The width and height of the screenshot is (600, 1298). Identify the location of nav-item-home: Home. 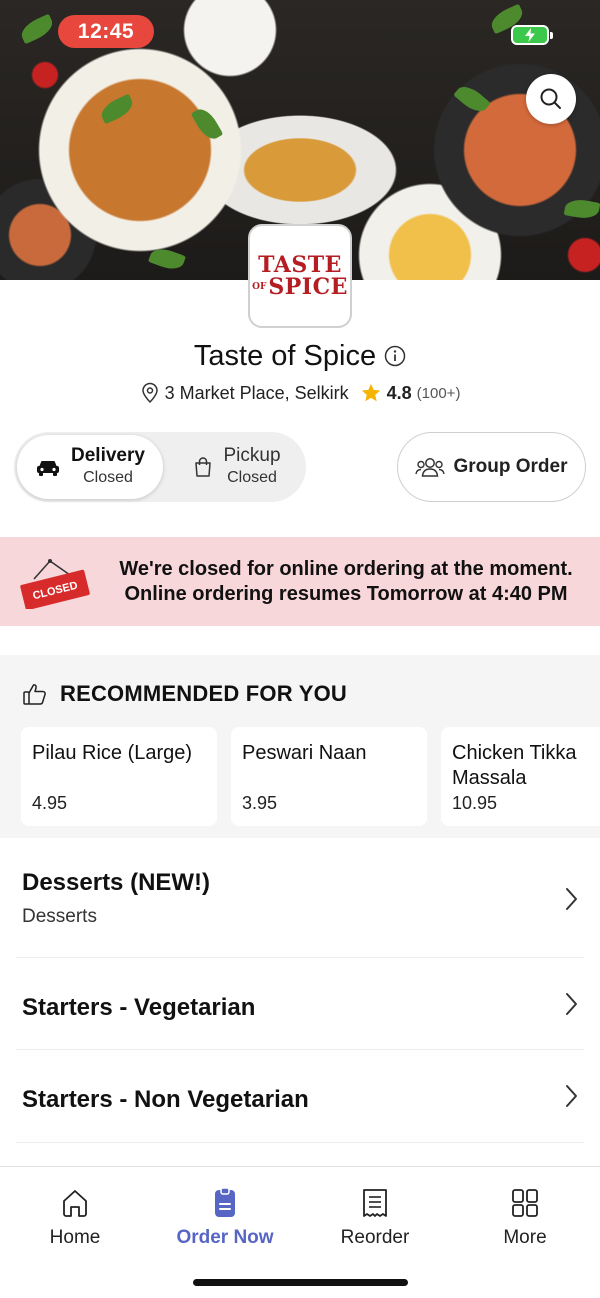
(75, 1218).